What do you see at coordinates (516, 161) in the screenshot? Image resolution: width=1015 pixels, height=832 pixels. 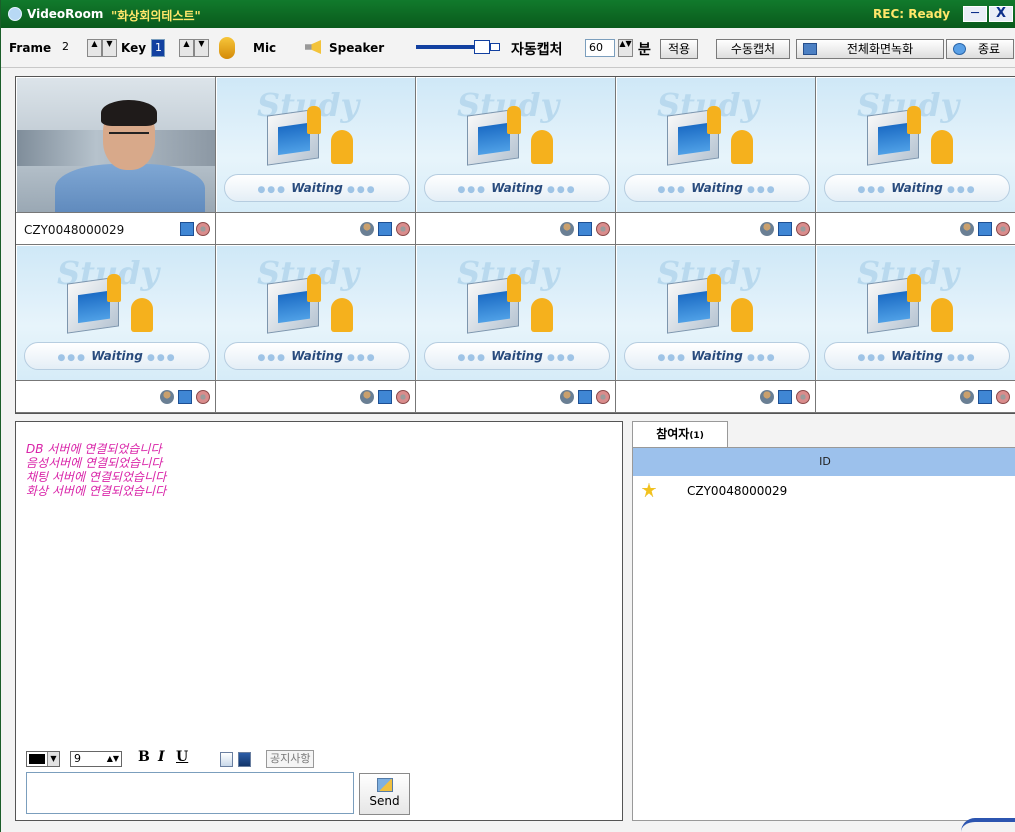 I see `video-slot-3: Study ●●● Waiting ●●●` at bounding box center [516, 161].